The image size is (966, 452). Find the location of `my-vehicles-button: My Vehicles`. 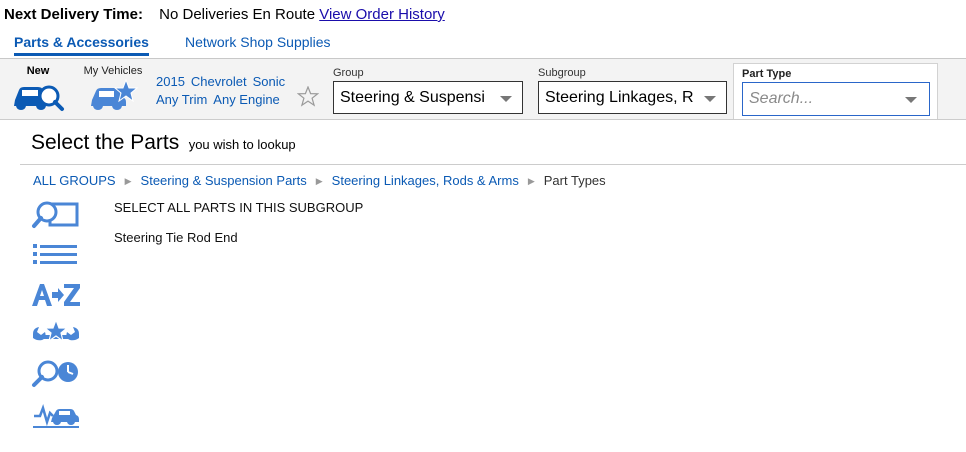

my-vehicles-button: My Vehicles is located at coordinates (113, 88).